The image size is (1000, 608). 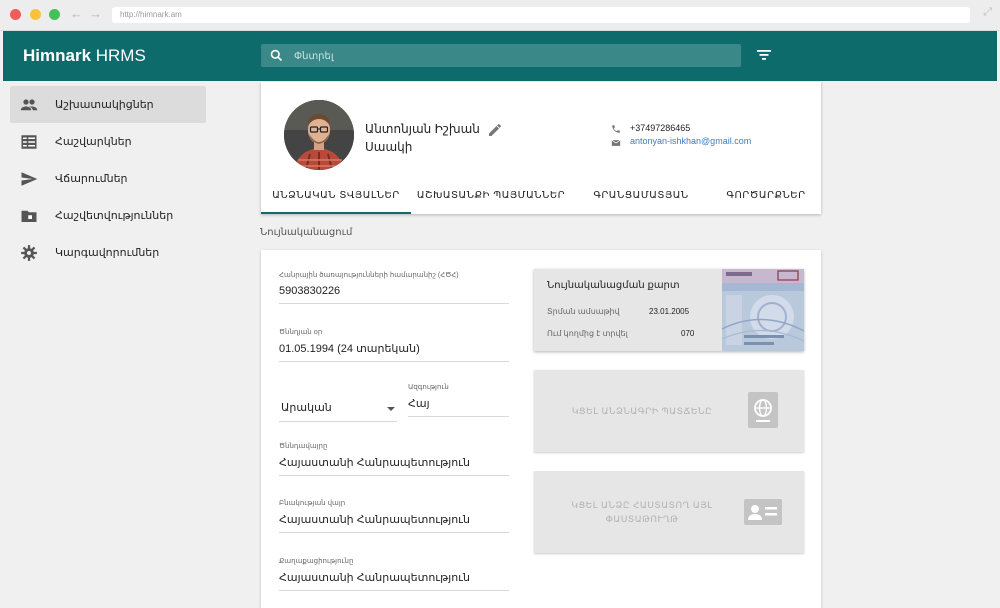 I want to click on issuer-label: Ում կողմից է տրվել, so click(x=587, y=333).